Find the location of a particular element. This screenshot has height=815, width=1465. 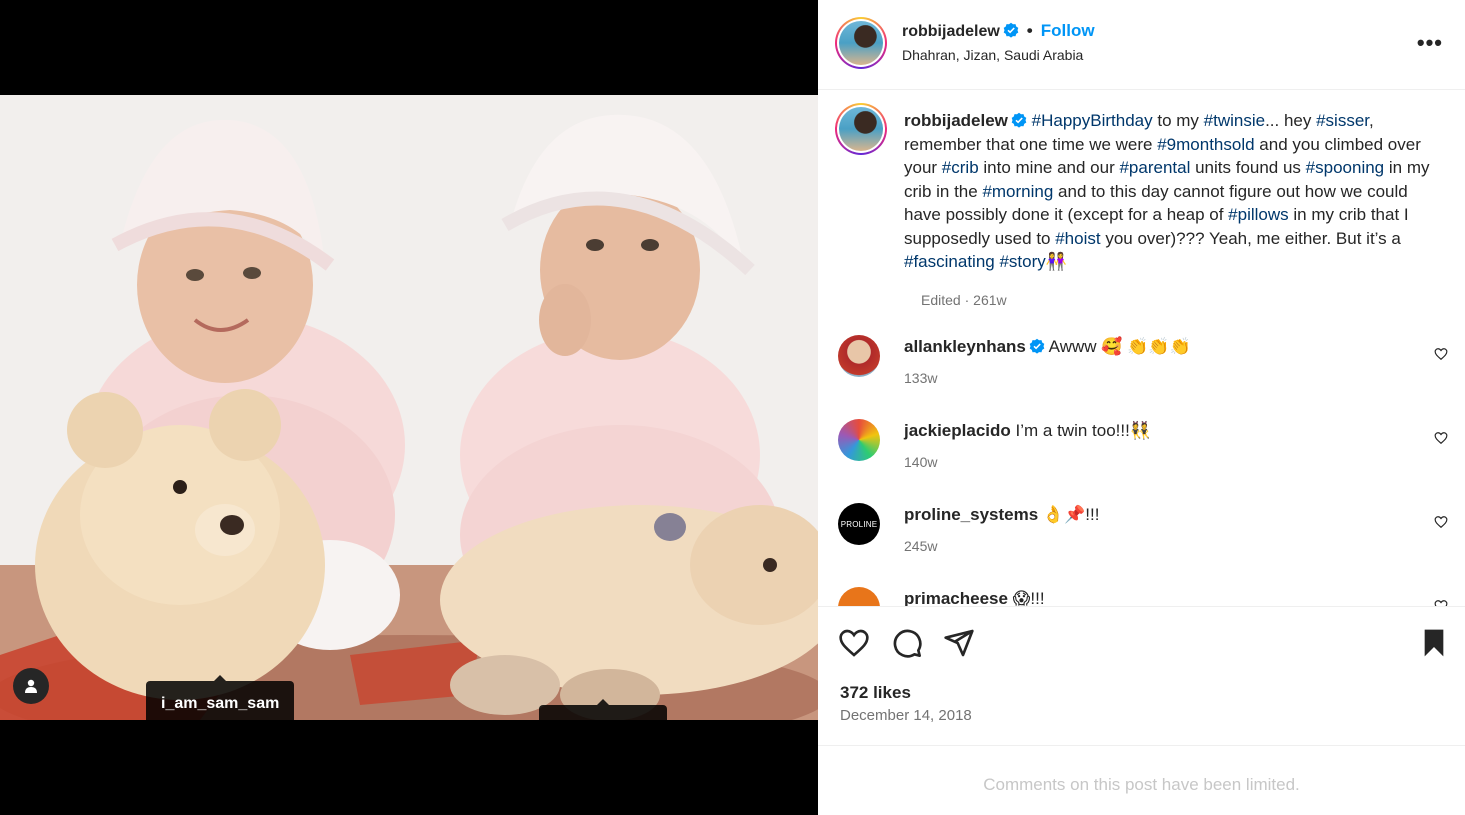

like-heart-icon is located at coordinates (854, 643).